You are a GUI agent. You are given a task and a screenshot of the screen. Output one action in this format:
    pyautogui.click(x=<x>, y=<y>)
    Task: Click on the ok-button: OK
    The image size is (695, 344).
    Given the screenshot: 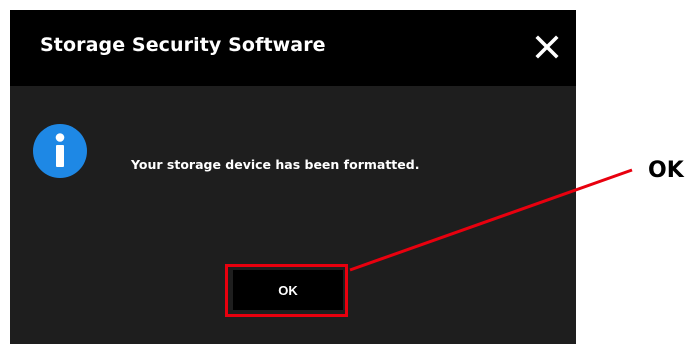 What is the action you would take?
    pyautogui.click(x=288, y=290)
    